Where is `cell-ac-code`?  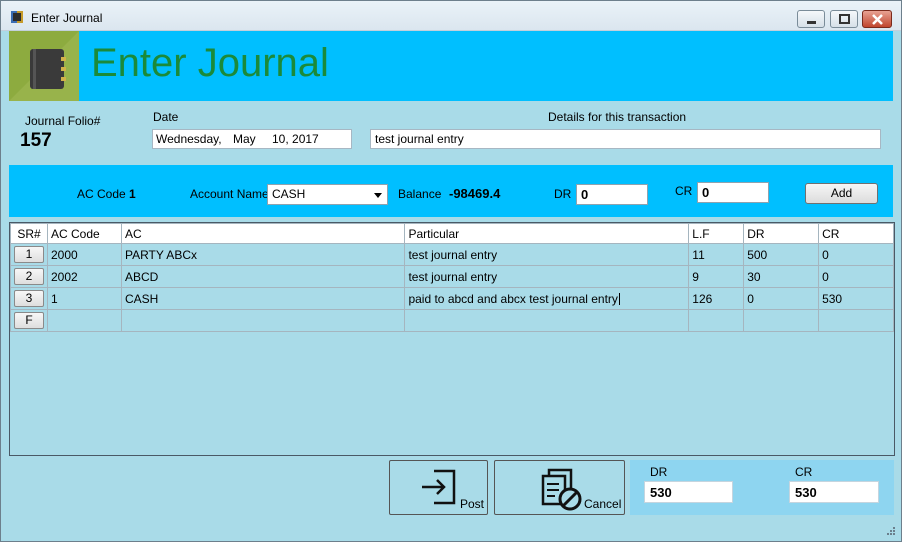 cell-ac-code is located at coordinates (84, 320).